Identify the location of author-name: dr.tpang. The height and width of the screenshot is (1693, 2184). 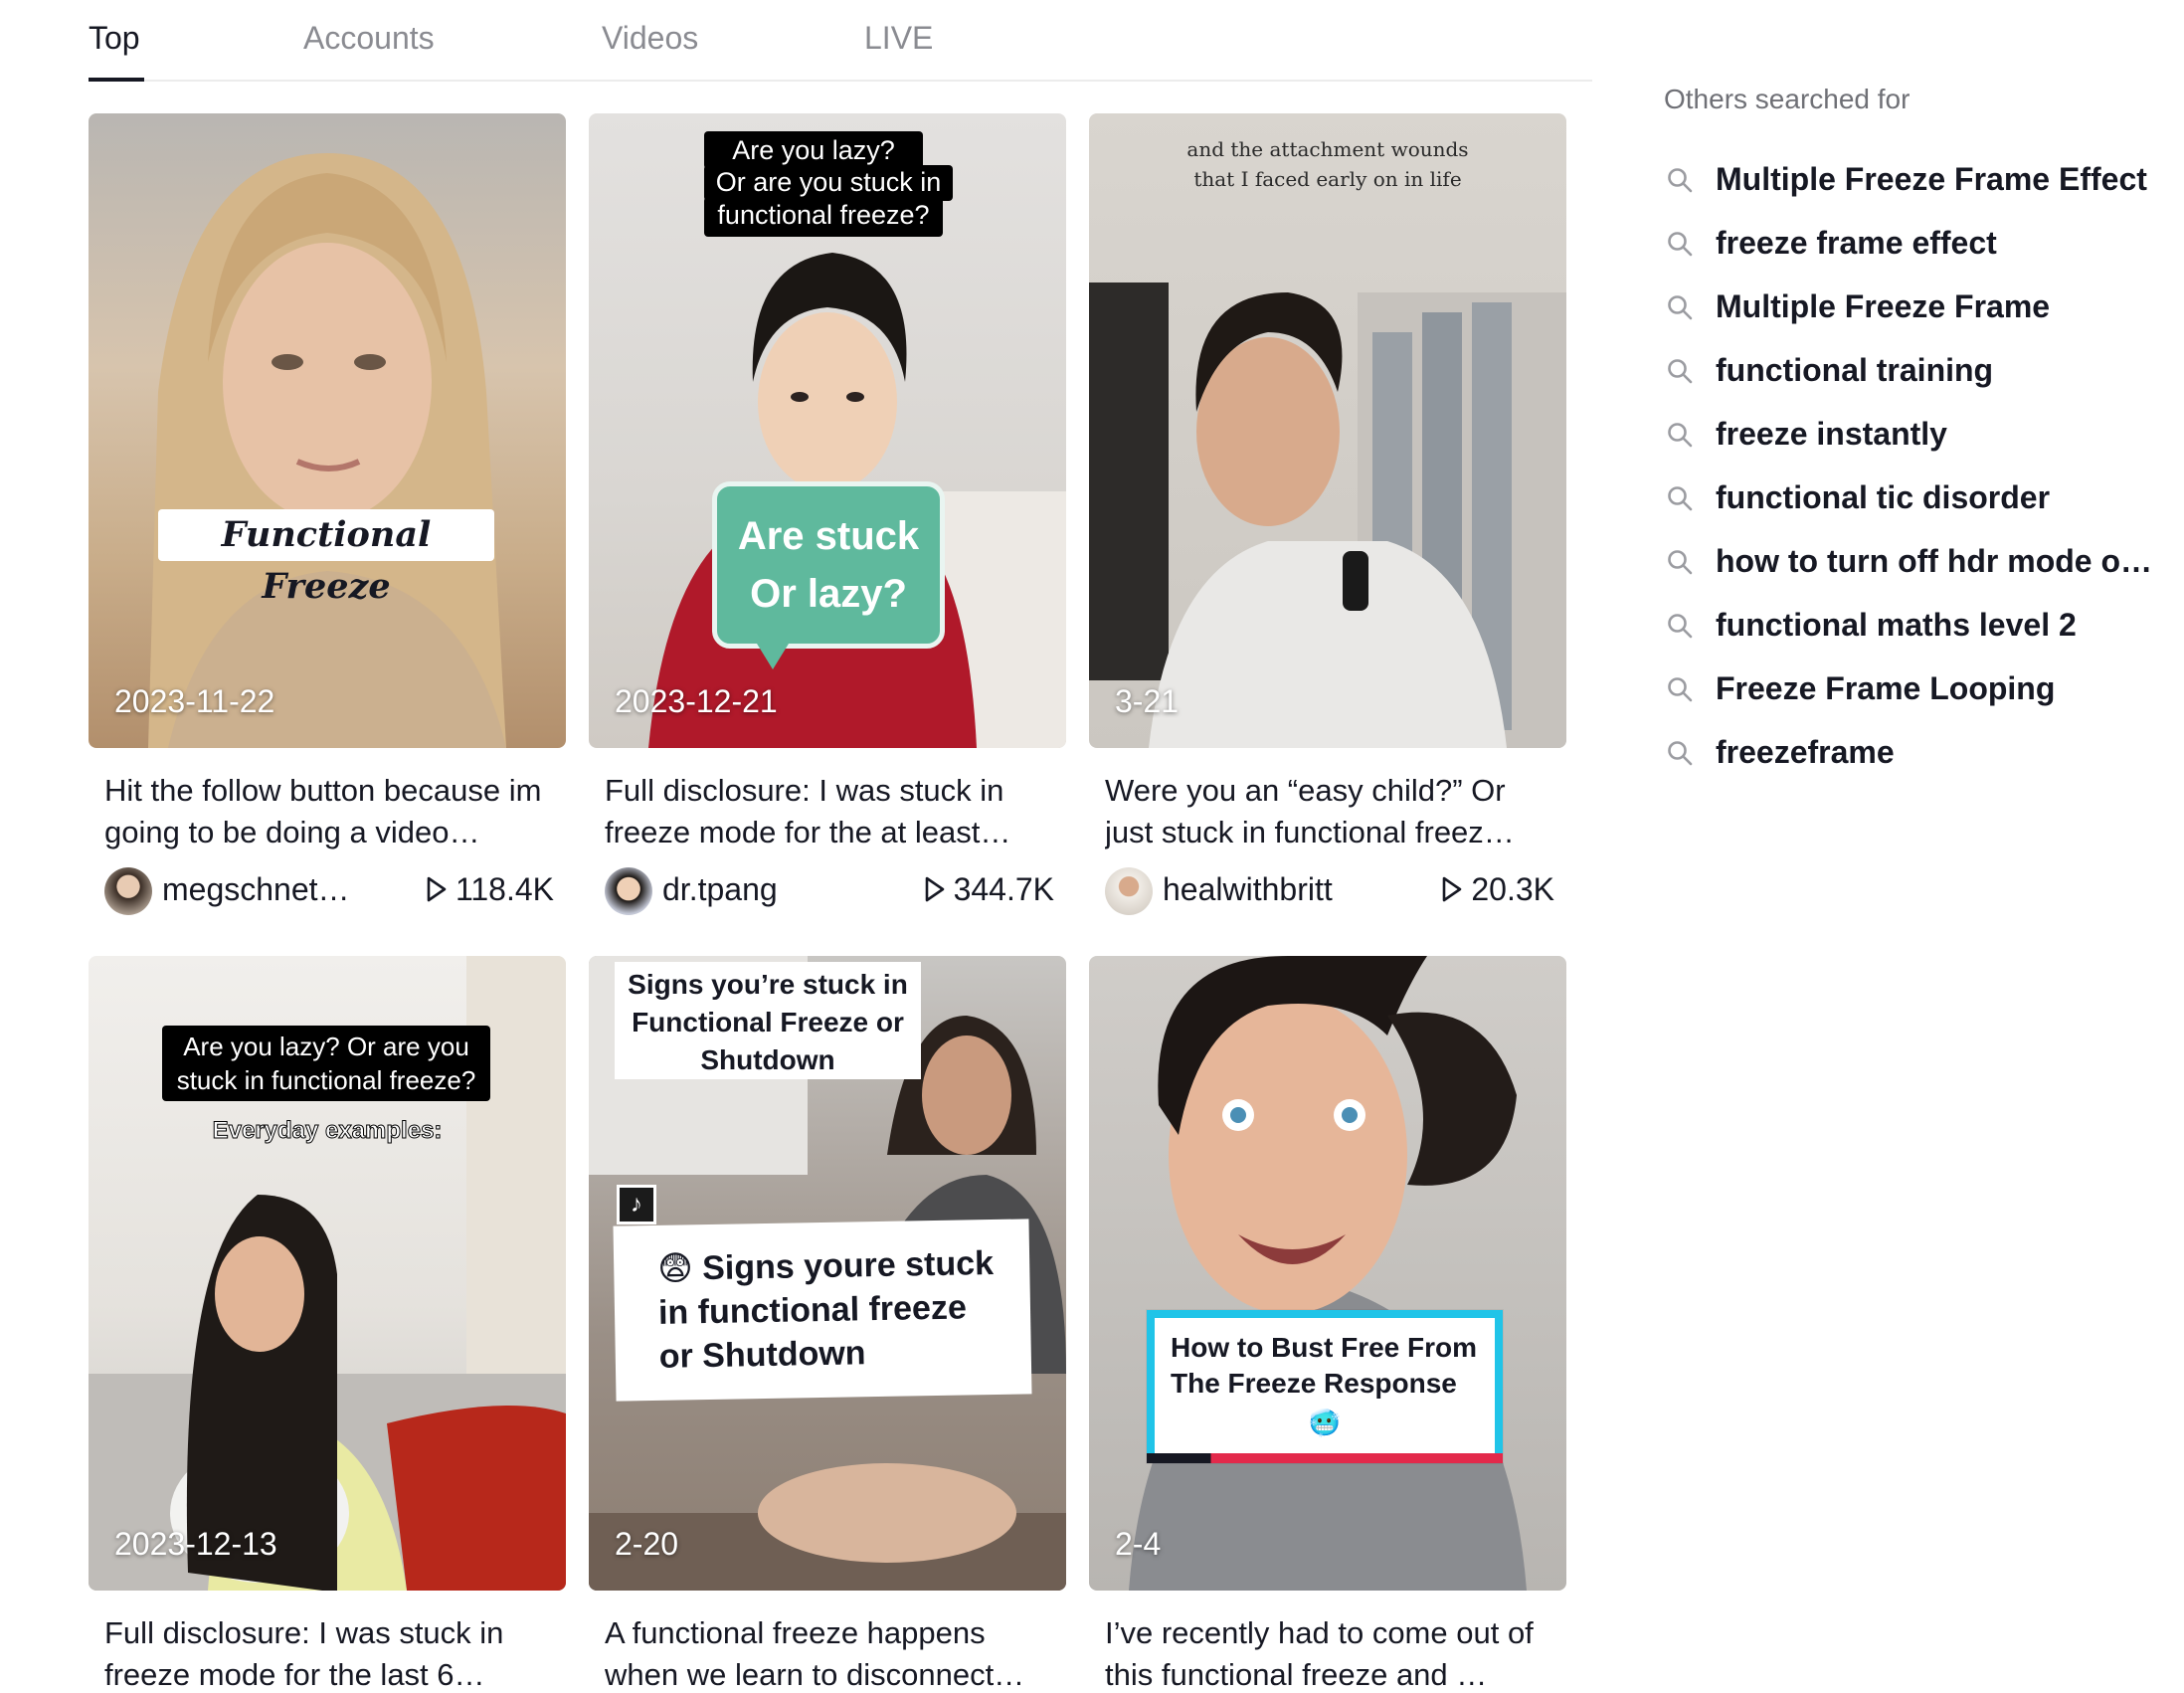
(720, 889).